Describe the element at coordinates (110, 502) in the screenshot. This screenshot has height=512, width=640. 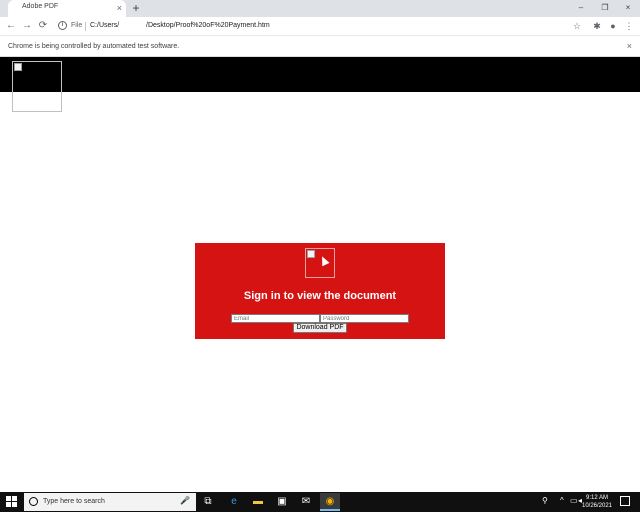
I see `taskbar-search-box: Type here to search 🎤` at that location.